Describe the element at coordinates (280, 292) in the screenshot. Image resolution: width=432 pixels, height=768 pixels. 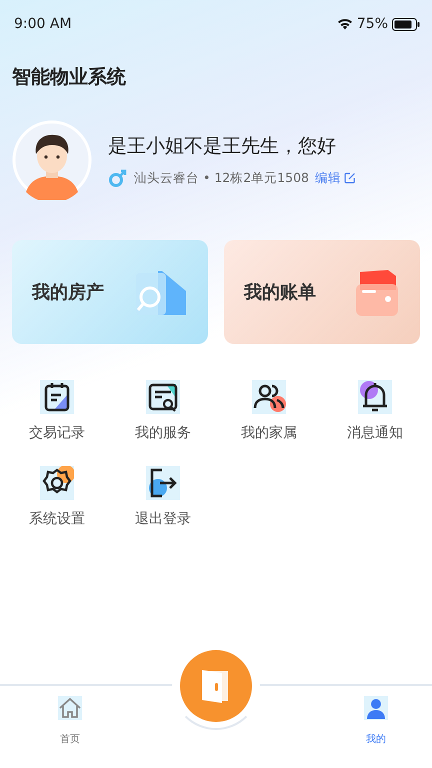
I see `card-title: 我的账单` at that location.